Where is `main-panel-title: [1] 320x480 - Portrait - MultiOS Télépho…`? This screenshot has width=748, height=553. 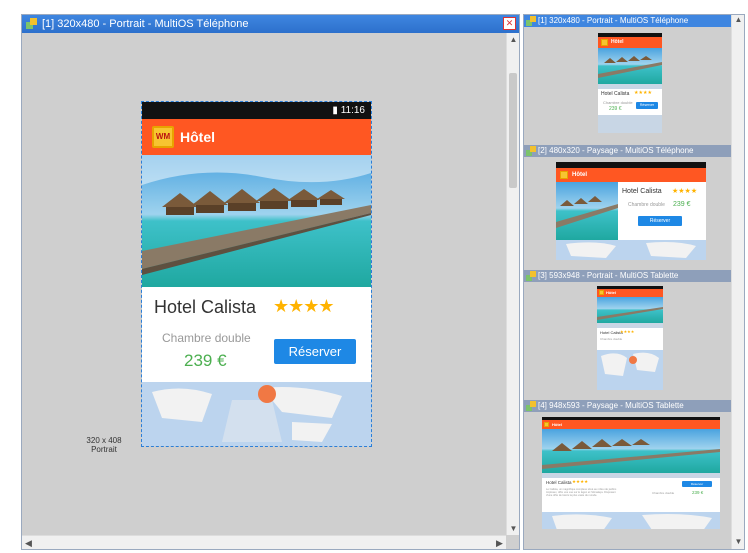
main-panel-title: [1] 320x480 - Portrait - MultiOS Télépho… is located at coordinates (145, 24).